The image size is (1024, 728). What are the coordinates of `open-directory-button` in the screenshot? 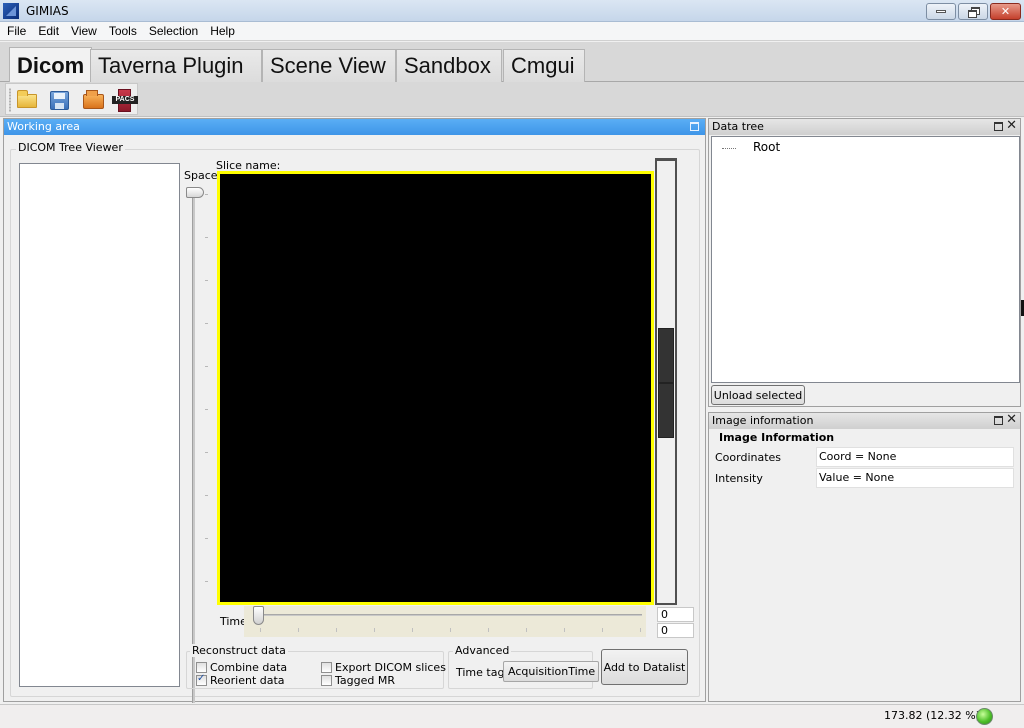 It's located at (94, 100).